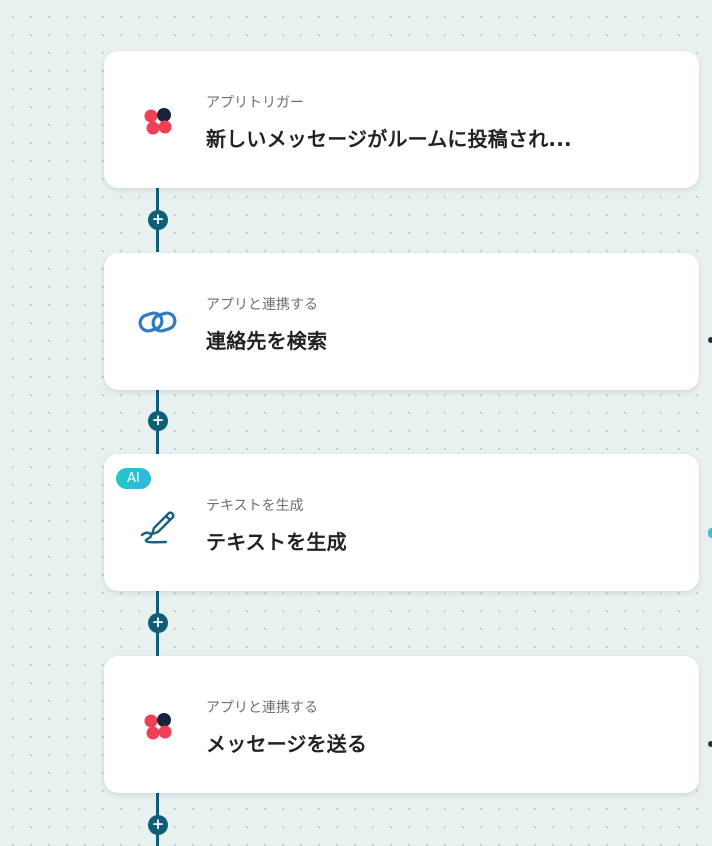 This screenshot has height=846, width=712. I want to click on step-card-generate-text: テキストを生成 テキストを生成, so click(401, 522).